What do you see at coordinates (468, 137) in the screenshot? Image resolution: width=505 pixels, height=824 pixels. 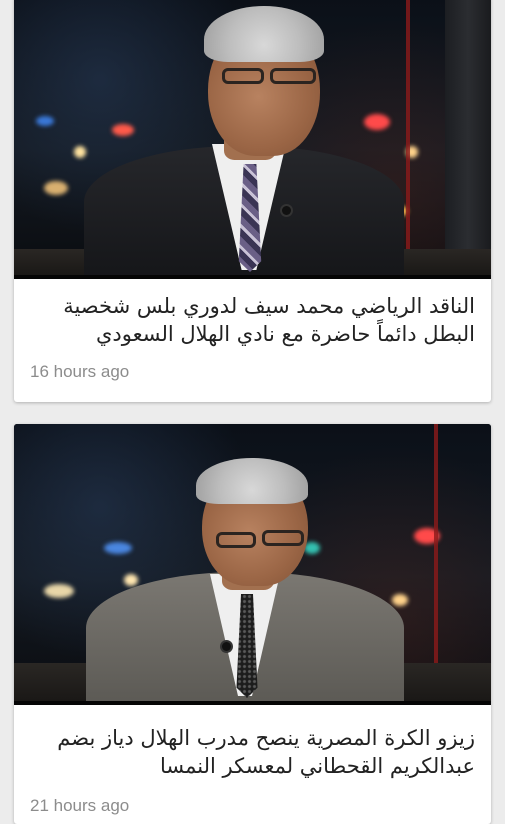 I see `window-pillar` at bounding box center [468, 137].